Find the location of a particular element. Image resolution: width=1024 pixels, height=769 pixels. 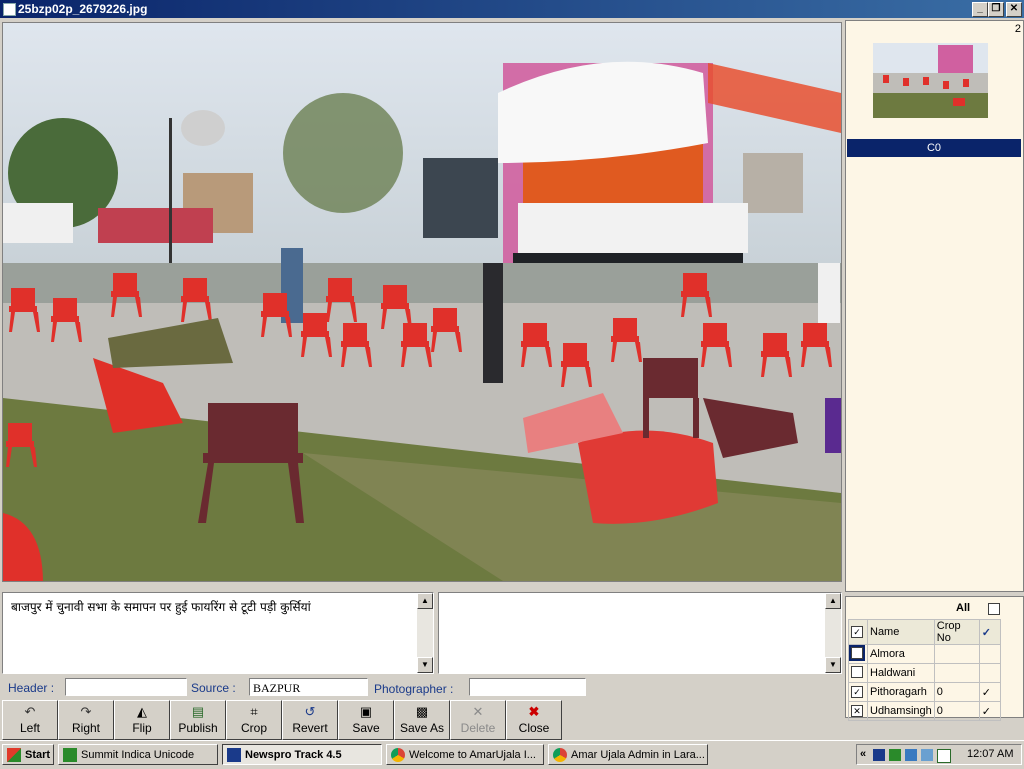

row-checkbox: ✕ is located at coordinates (857, 711).